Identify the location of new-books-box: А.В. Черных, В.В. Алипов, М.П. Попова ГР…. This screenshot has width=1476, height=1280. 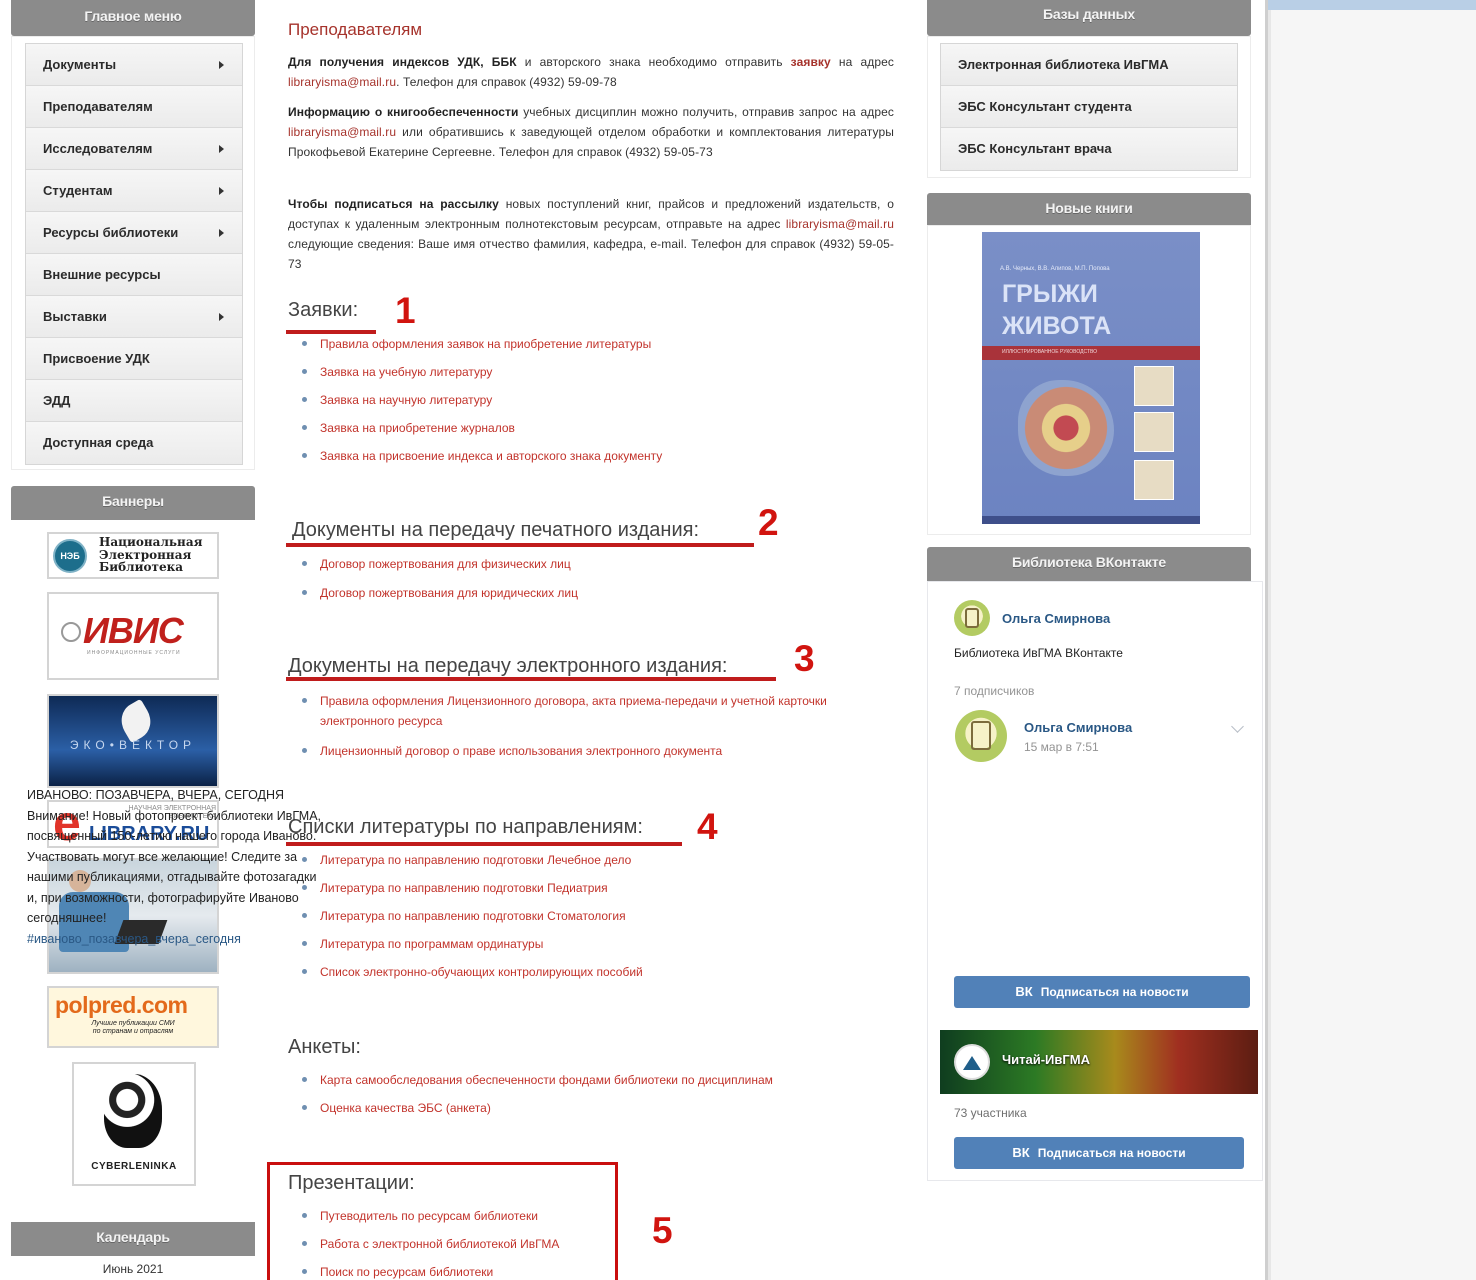
(1089, 380).